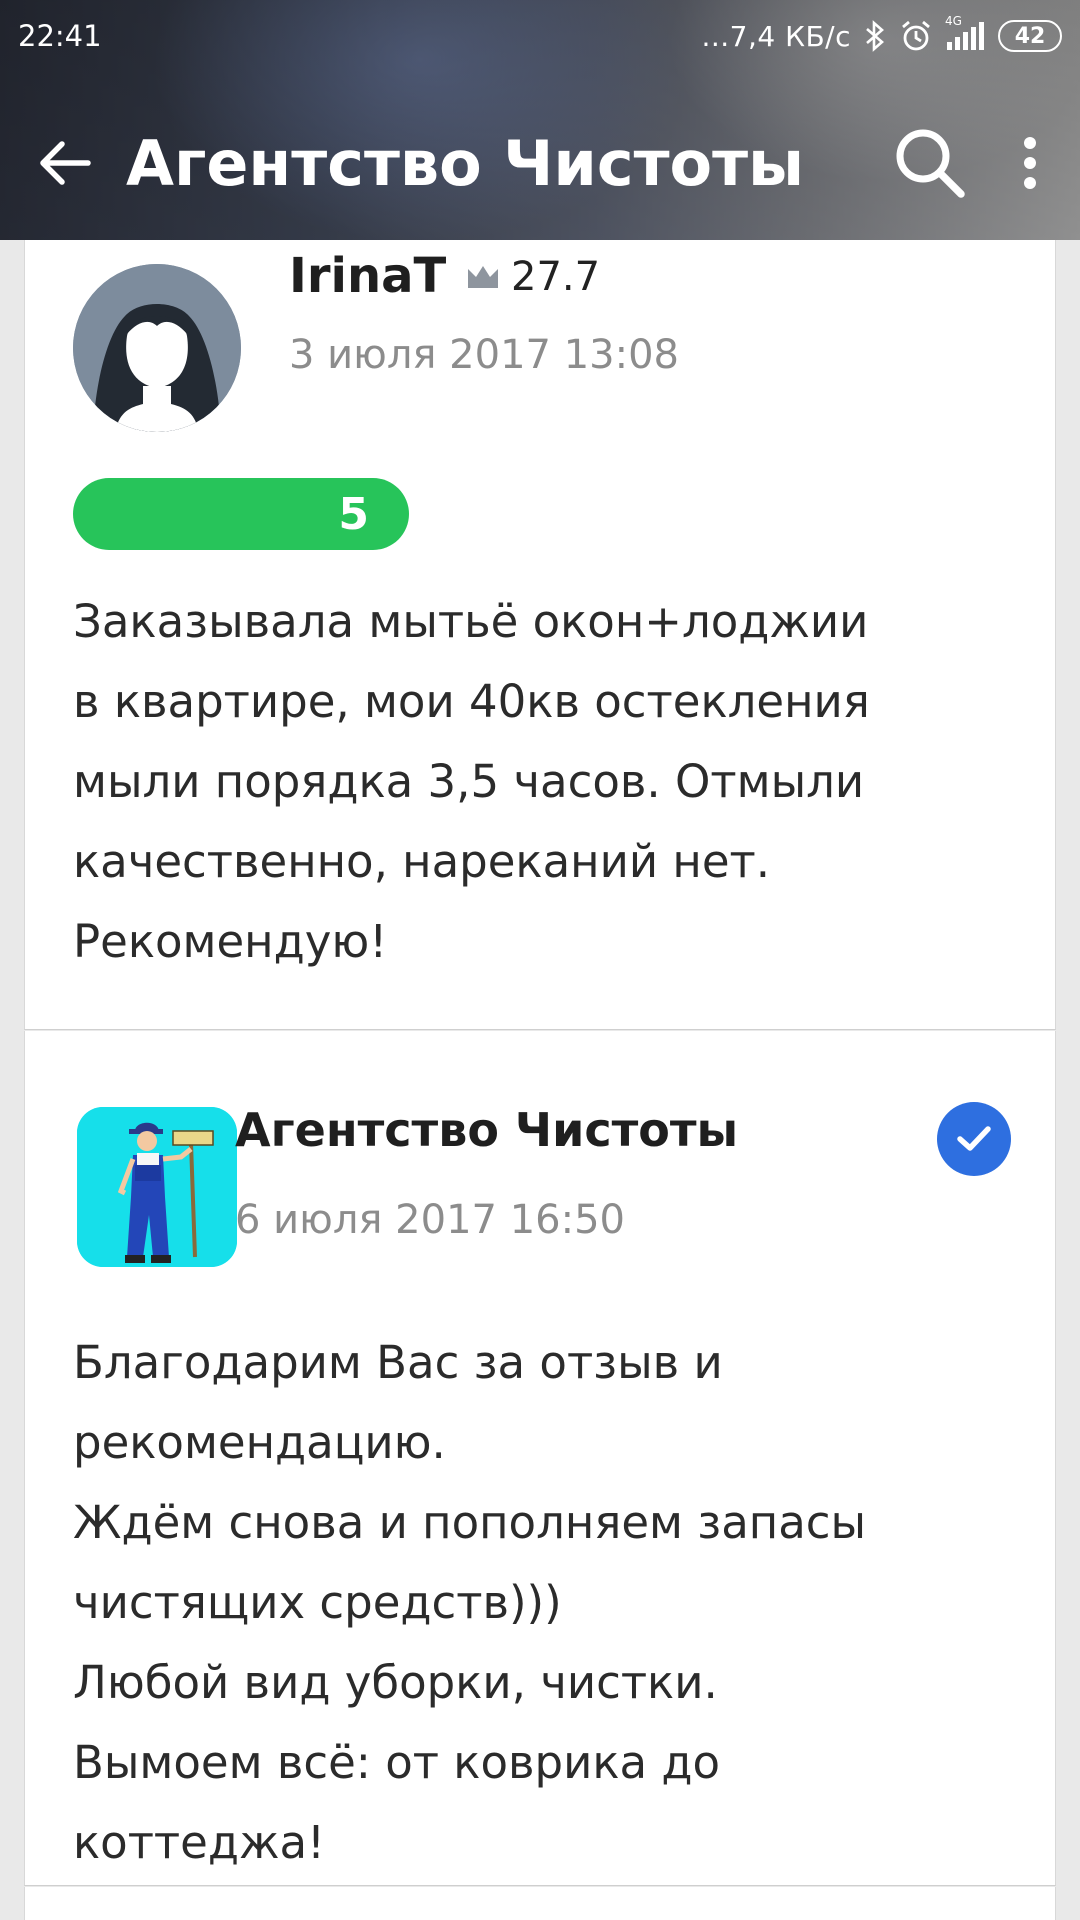  Describe the element at coordinates (916, 35) in the screenshot. I see `alarm-icon` at that location.